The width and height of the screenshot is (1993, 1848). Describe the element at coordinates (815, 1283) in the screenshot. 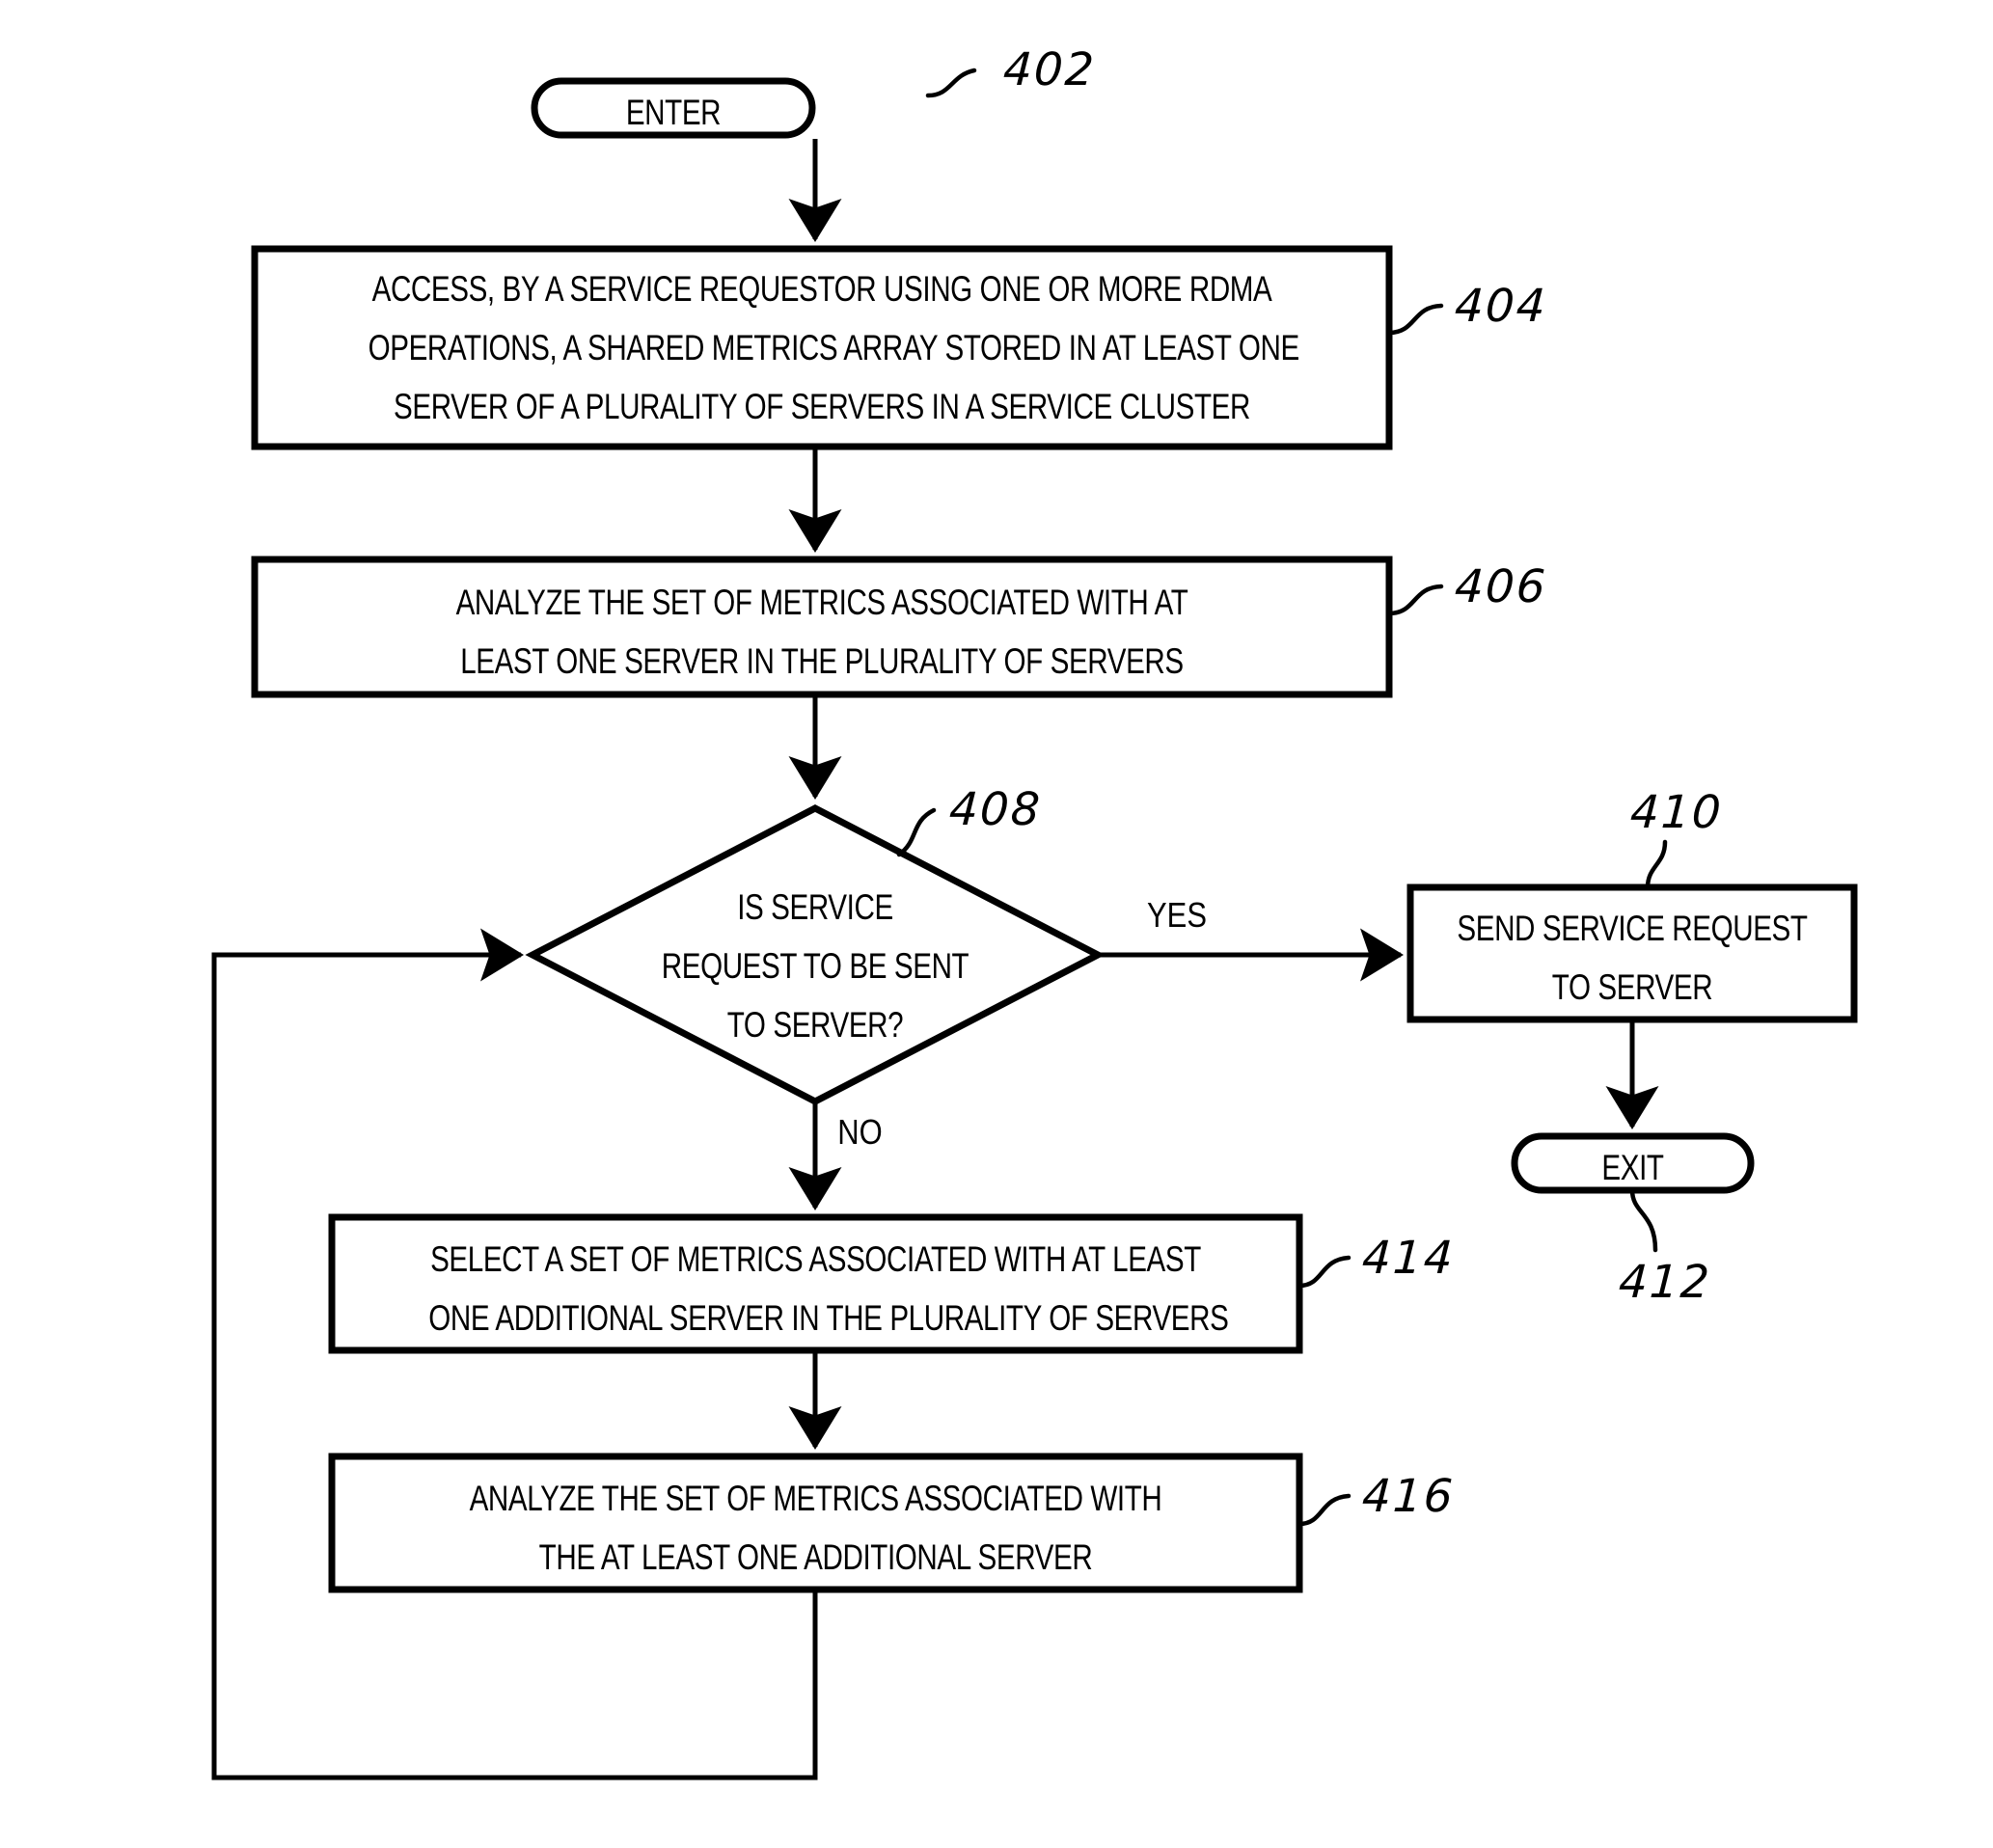

I see `select-metrics-box-shape` at that location.